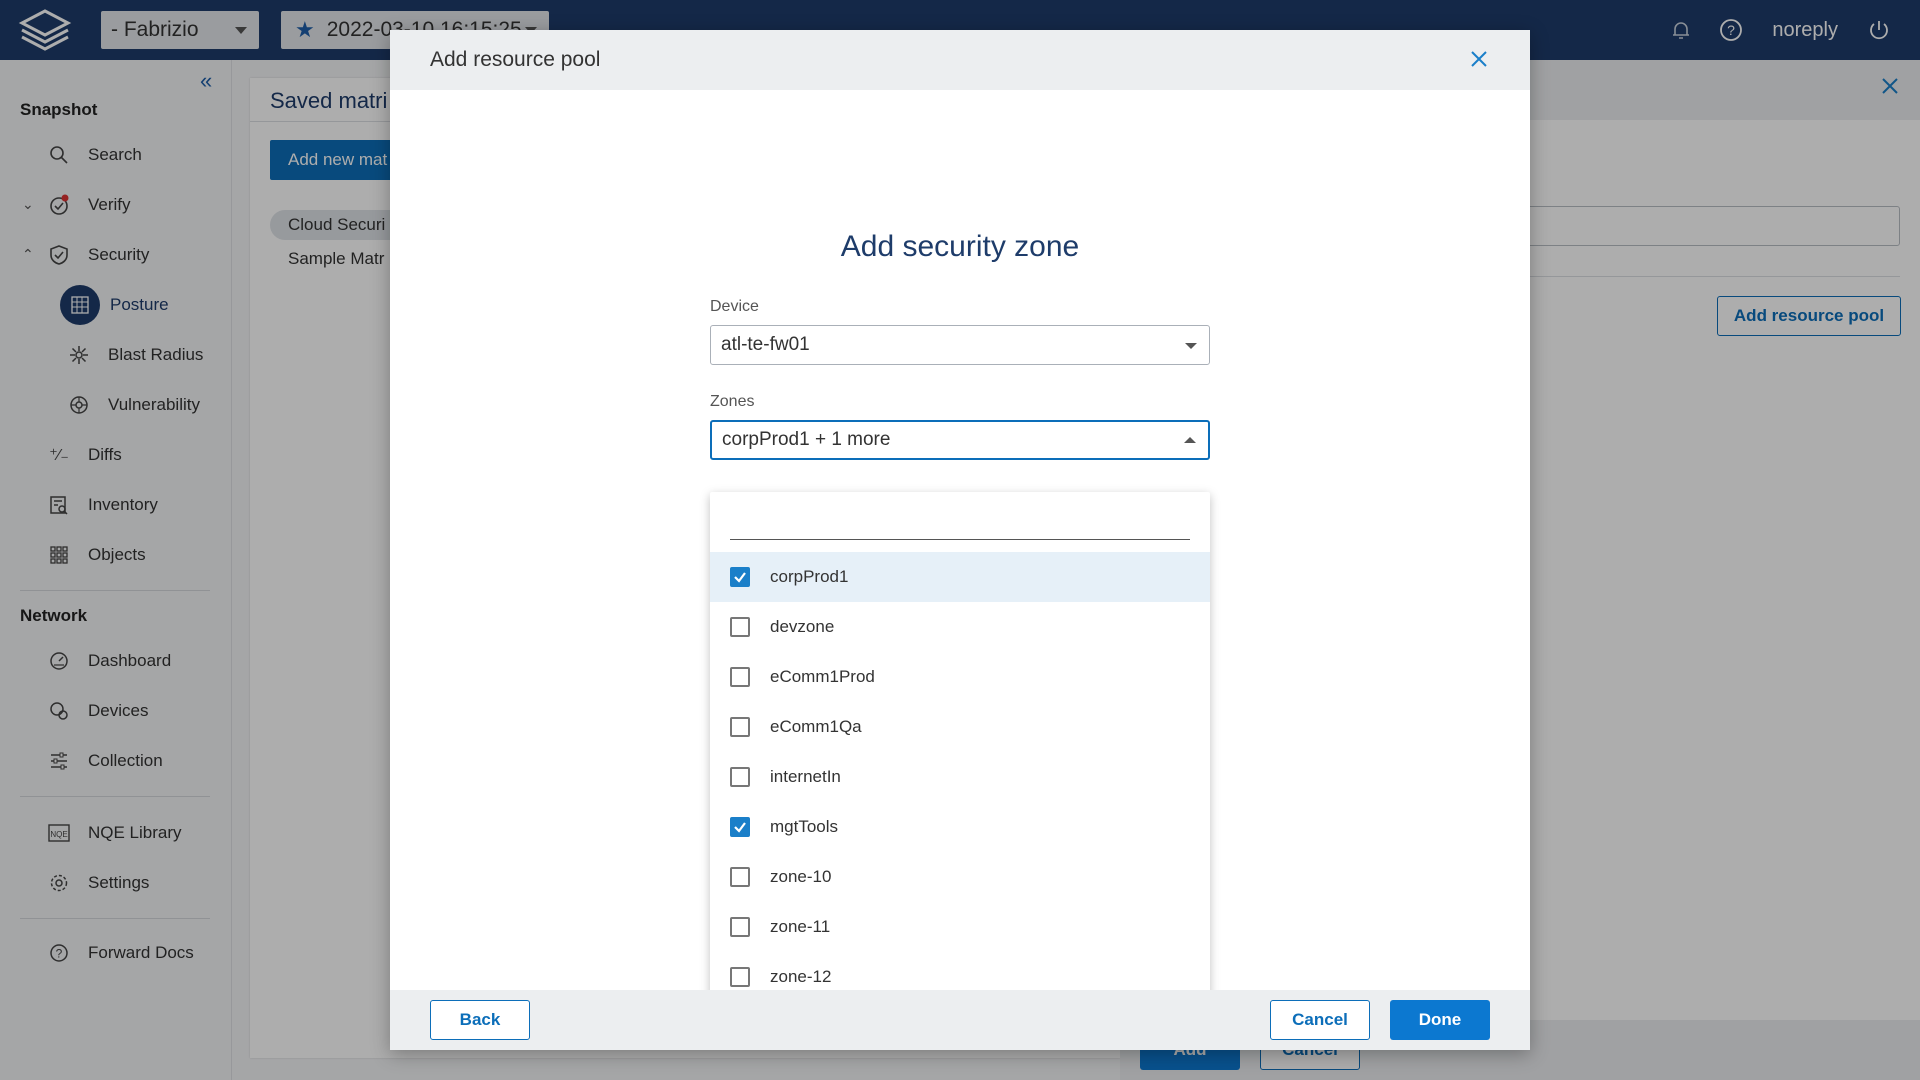 This screenshot has height=1080, width=1920. I want to click on zone-option: mgtTools, so click(960, 827).